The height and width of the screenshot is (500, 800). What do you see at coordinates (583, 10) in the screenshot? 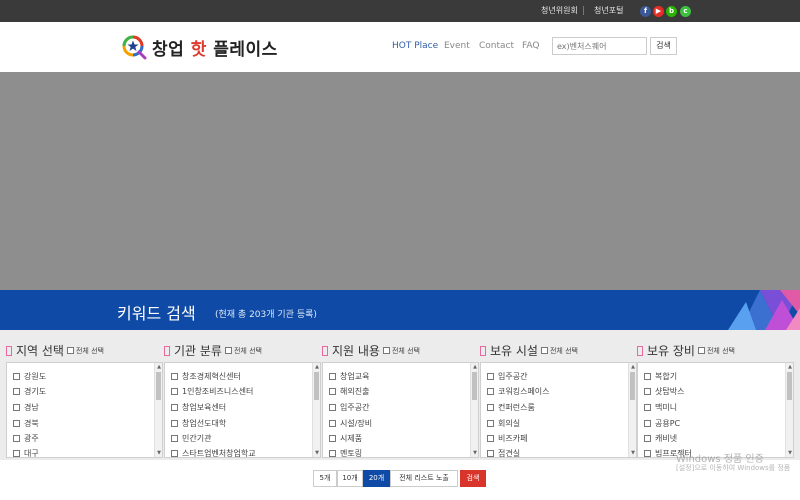
I see `top-divider` at bounding box center [583, 10].